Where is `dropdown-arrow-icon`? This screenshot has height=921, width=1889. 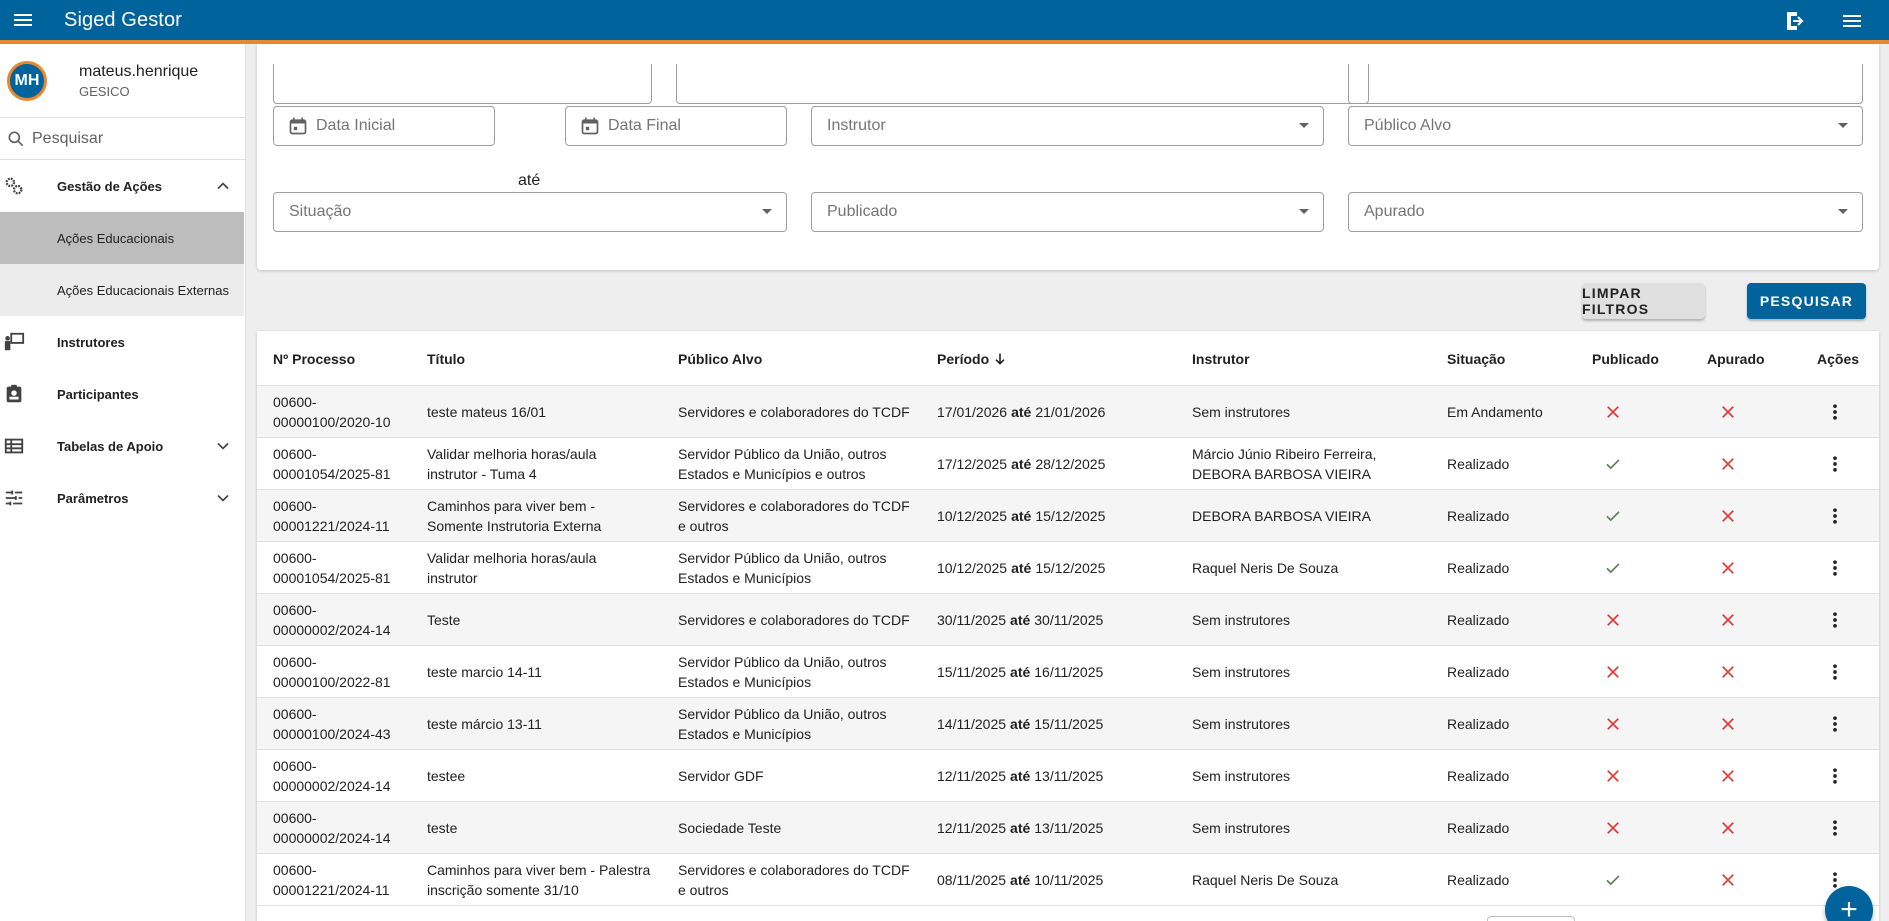 dropdown-arrow-icon is located at coordinates (1304, 125).